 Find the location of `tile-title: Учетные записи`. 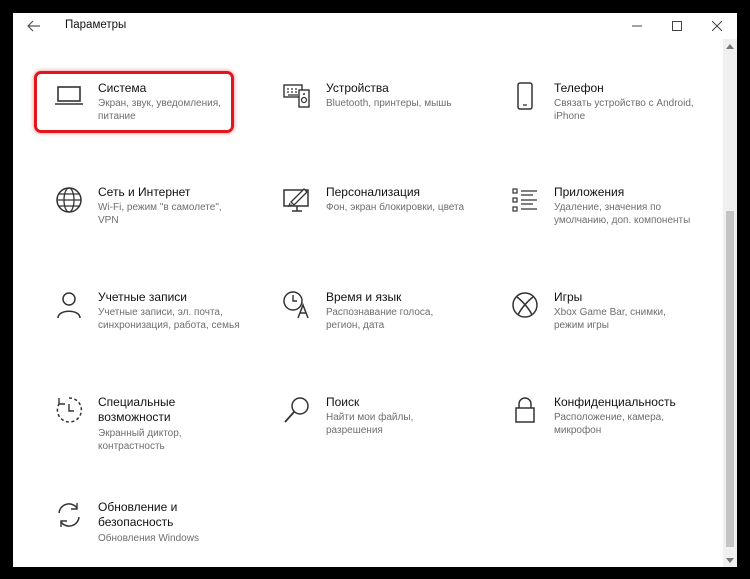

tile-title: Учетные записи is located at coordinates (142, 297).